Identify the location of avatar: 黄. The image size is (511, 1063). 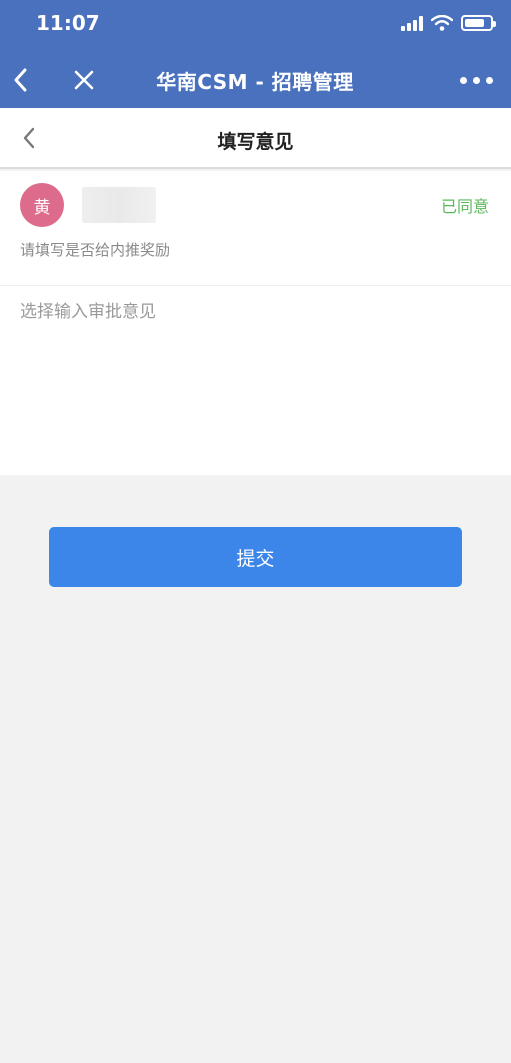
(42, 205).